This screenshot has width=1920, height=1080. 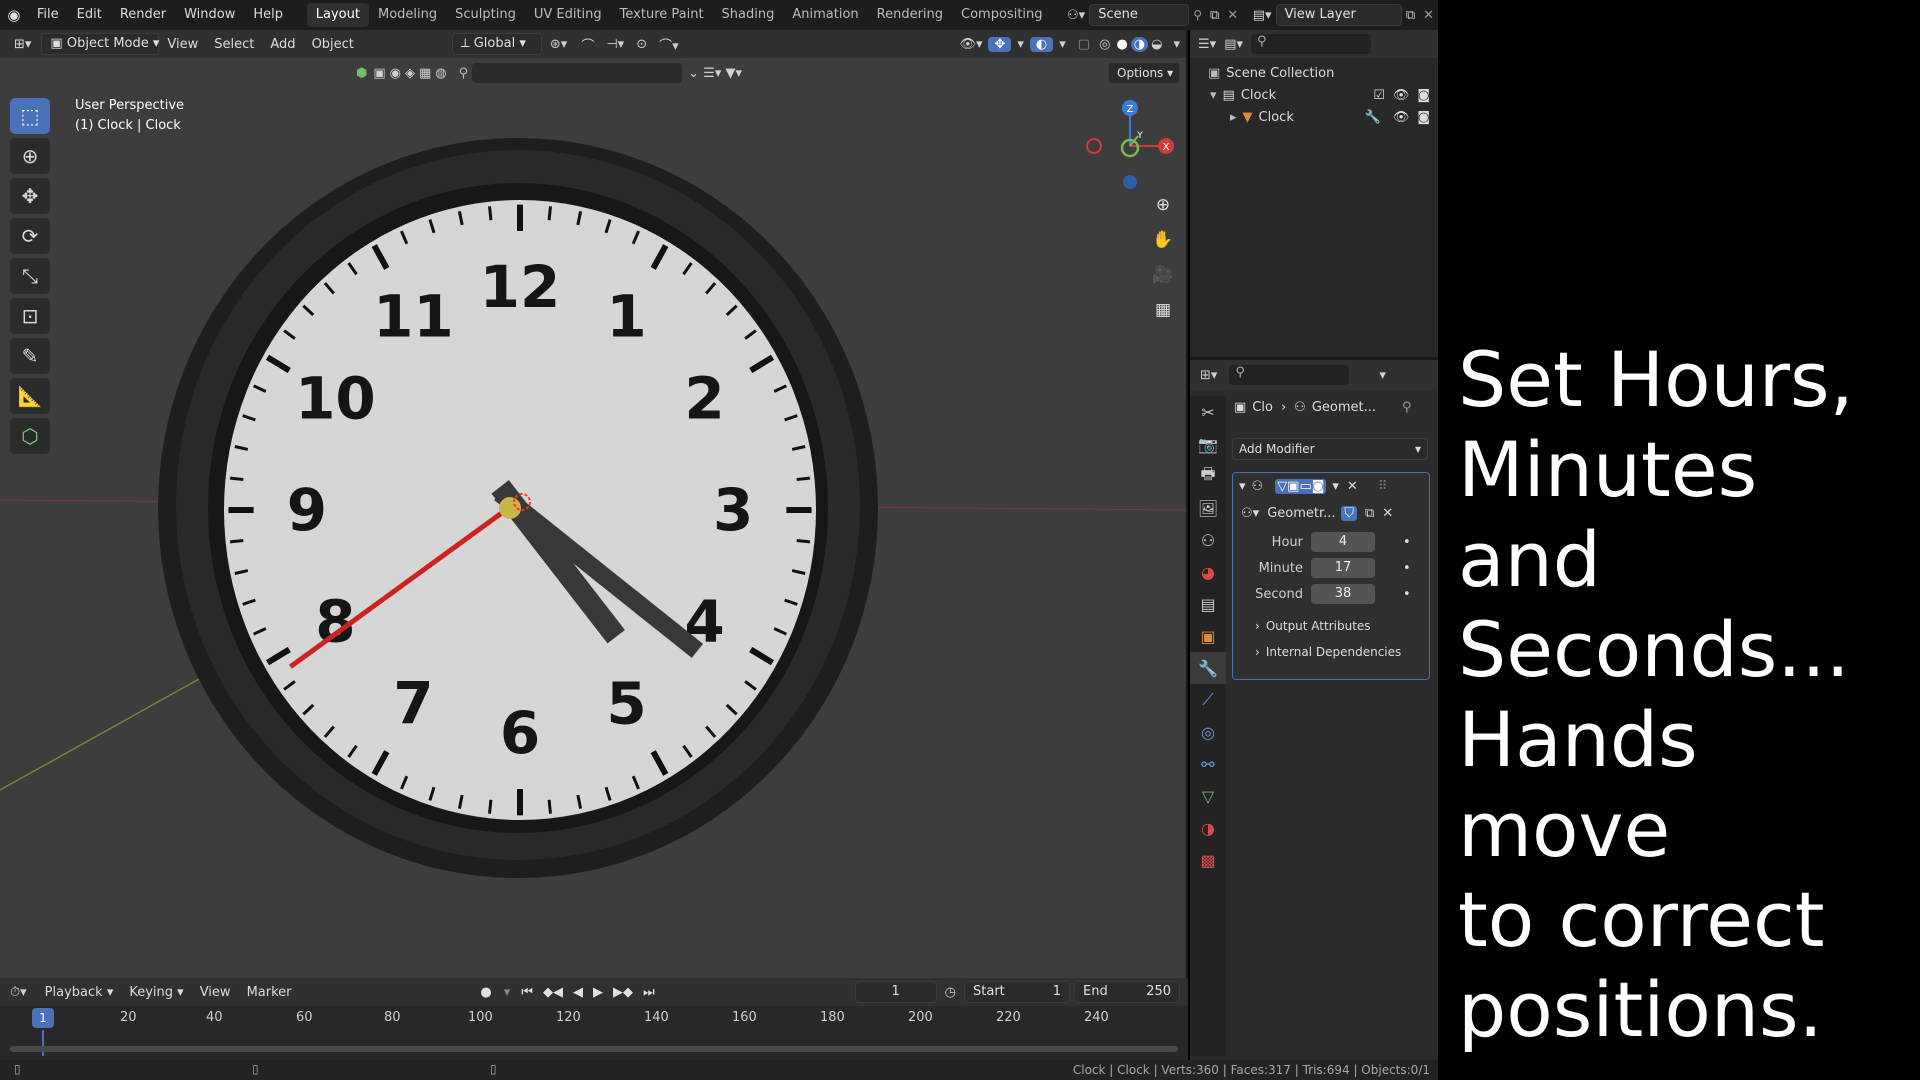 I want to click on play-icon: ▶, so click(x=598, y=992).